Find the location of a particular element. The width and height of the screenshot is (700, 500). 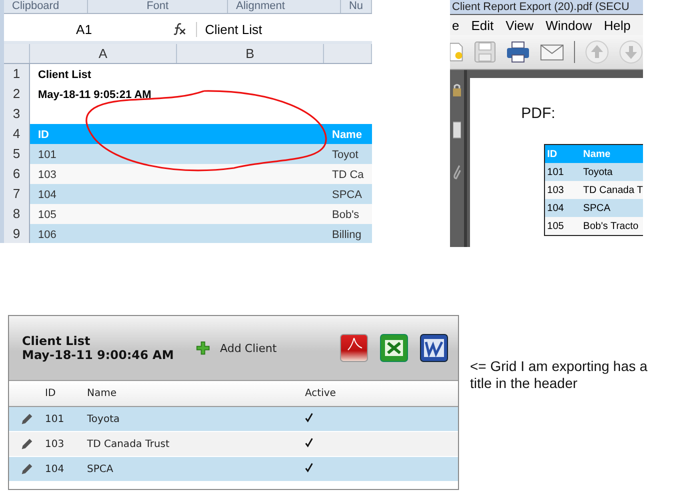

table-cell: Name is located at coordinates (347, 134).